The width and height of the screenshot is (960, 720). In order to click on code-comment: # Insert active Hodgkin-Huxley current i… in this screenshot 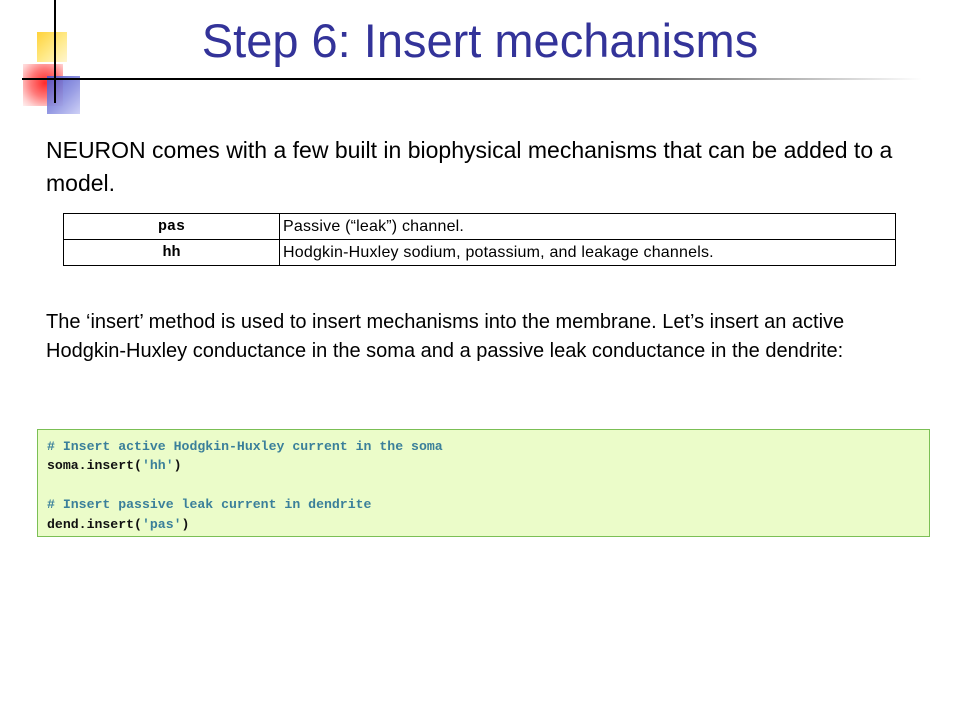, I will do `click(245, 446)`.